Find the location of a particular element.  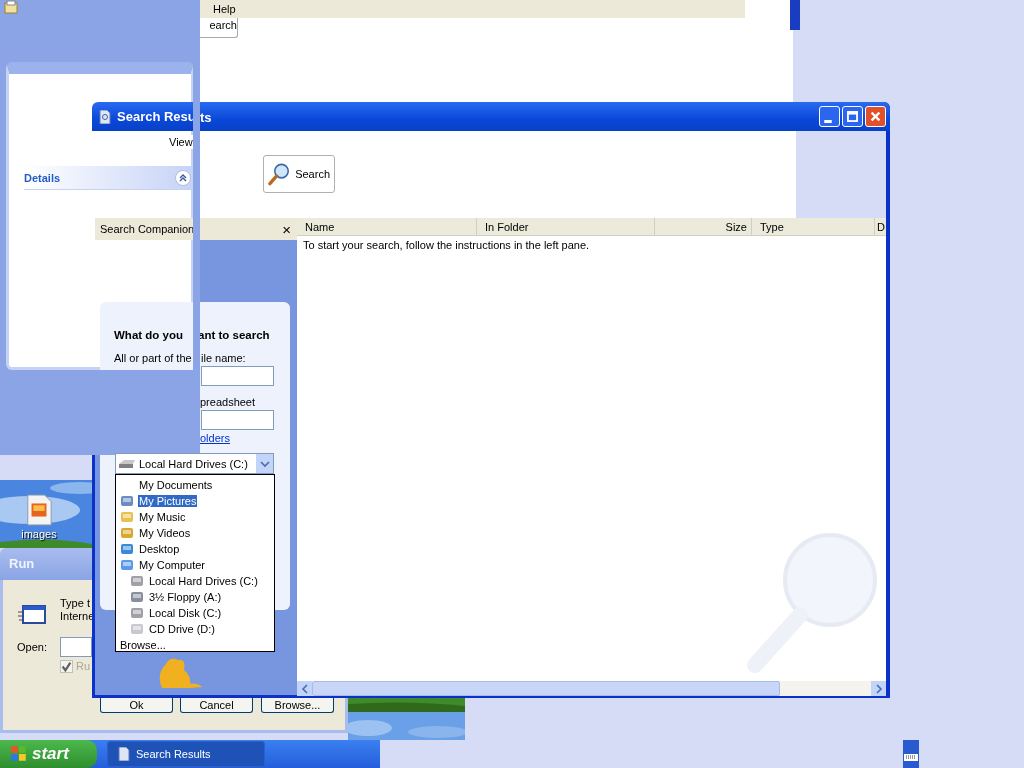

dialog-button: Ok is located at coordinates (136, 705).